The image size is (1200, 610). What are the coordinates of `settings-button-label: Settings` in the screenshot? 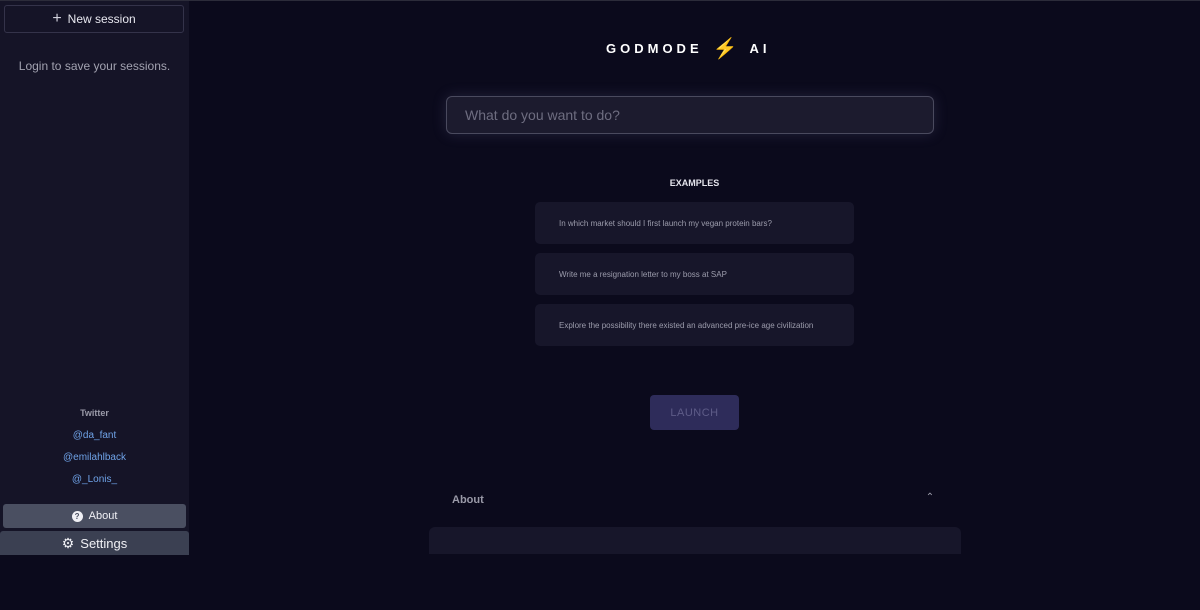 It's located at (104, 543).